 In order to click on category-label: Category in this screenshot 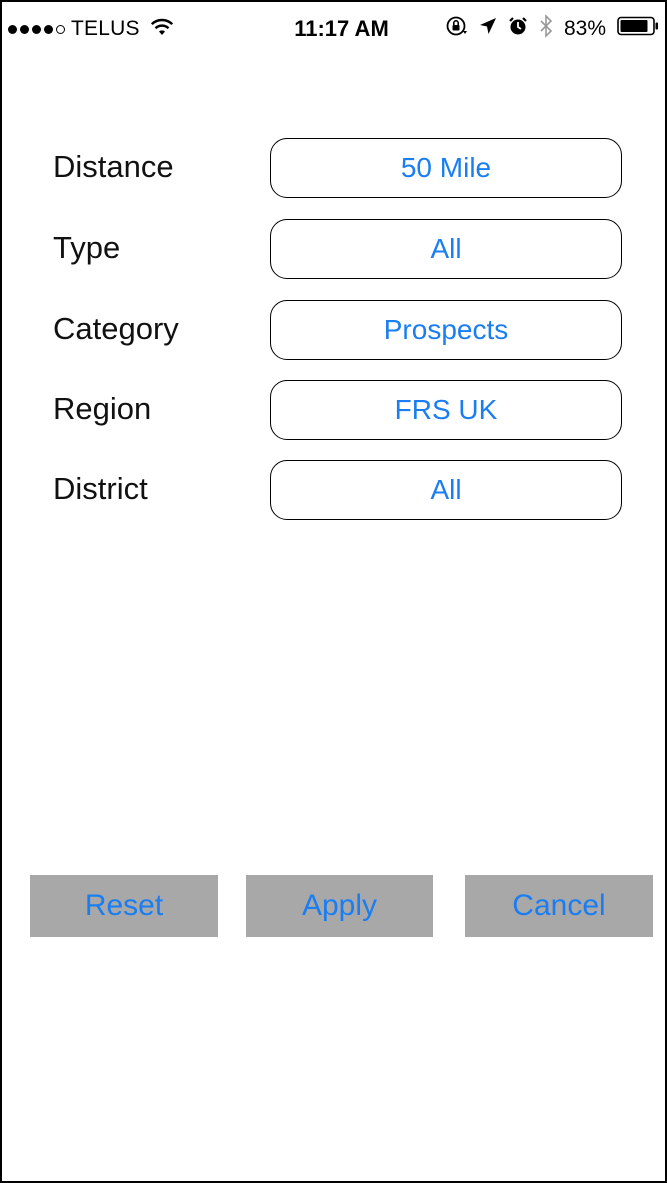, I will do `click(116, 328)`.